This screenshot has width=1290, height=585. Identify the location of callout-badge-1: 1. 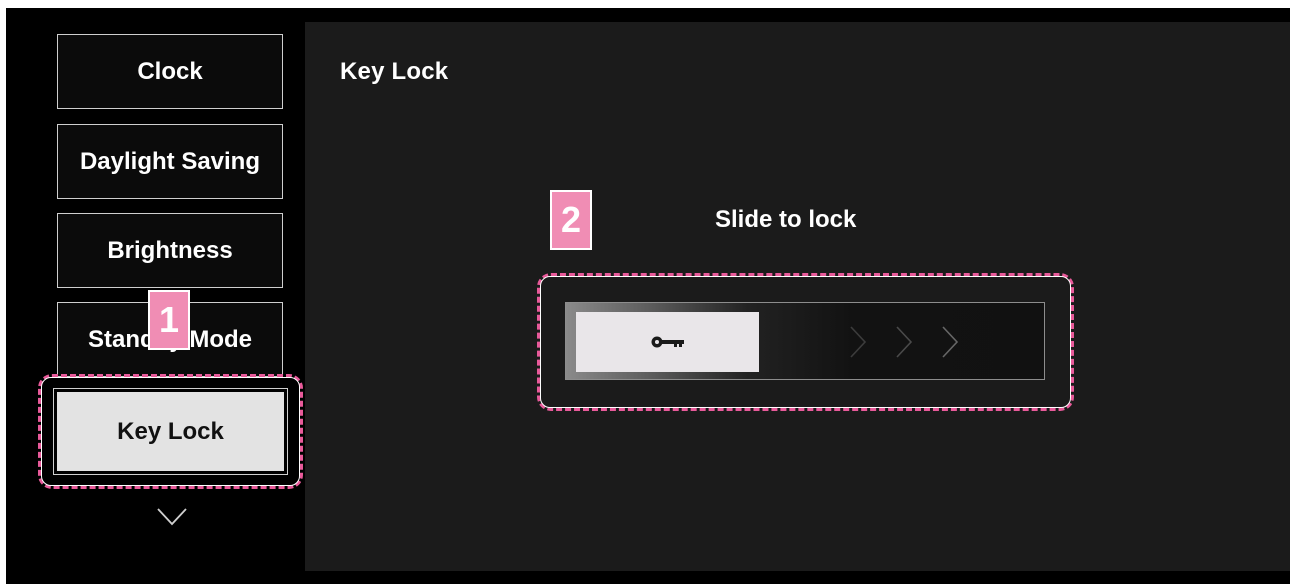
(169, 320).